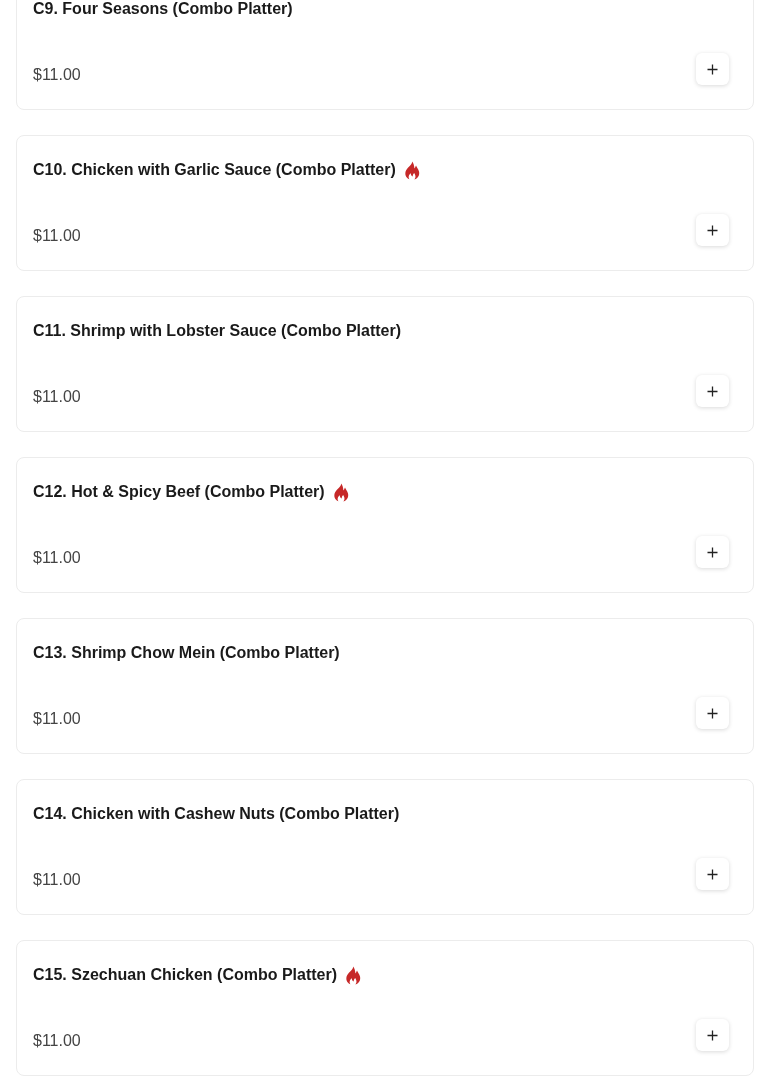 This screenshot has height=1083, width=770. Describe the element at coordinates (185, 975) in the screenshot. I see `item-name: C15. Szechuan Chicken (Combo Platter)` at that location.